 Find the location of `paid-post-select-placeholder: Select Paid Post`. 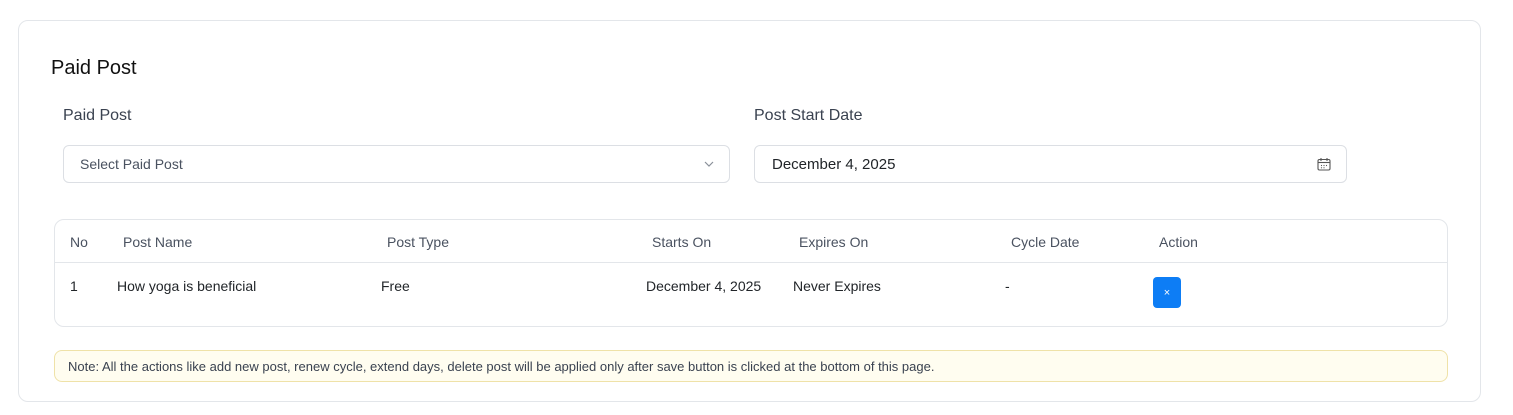

paid-post-select-placeholder: Select Paid Post is located at coordinates (131, 164).